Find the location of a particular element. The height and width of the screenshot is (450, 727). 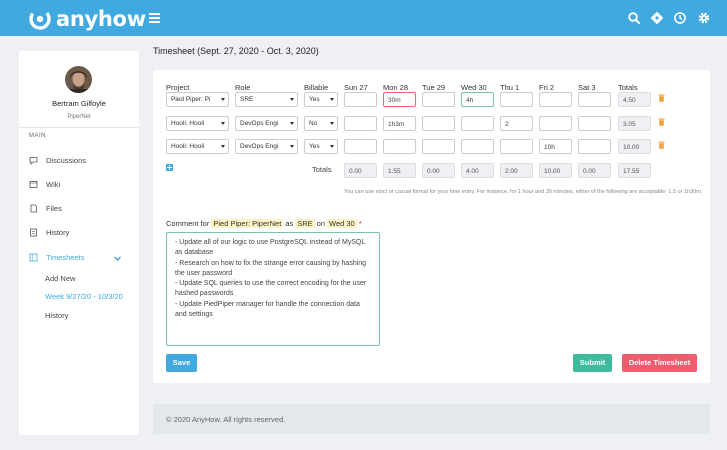

billable-select: No is located at coordinates (321, 123).